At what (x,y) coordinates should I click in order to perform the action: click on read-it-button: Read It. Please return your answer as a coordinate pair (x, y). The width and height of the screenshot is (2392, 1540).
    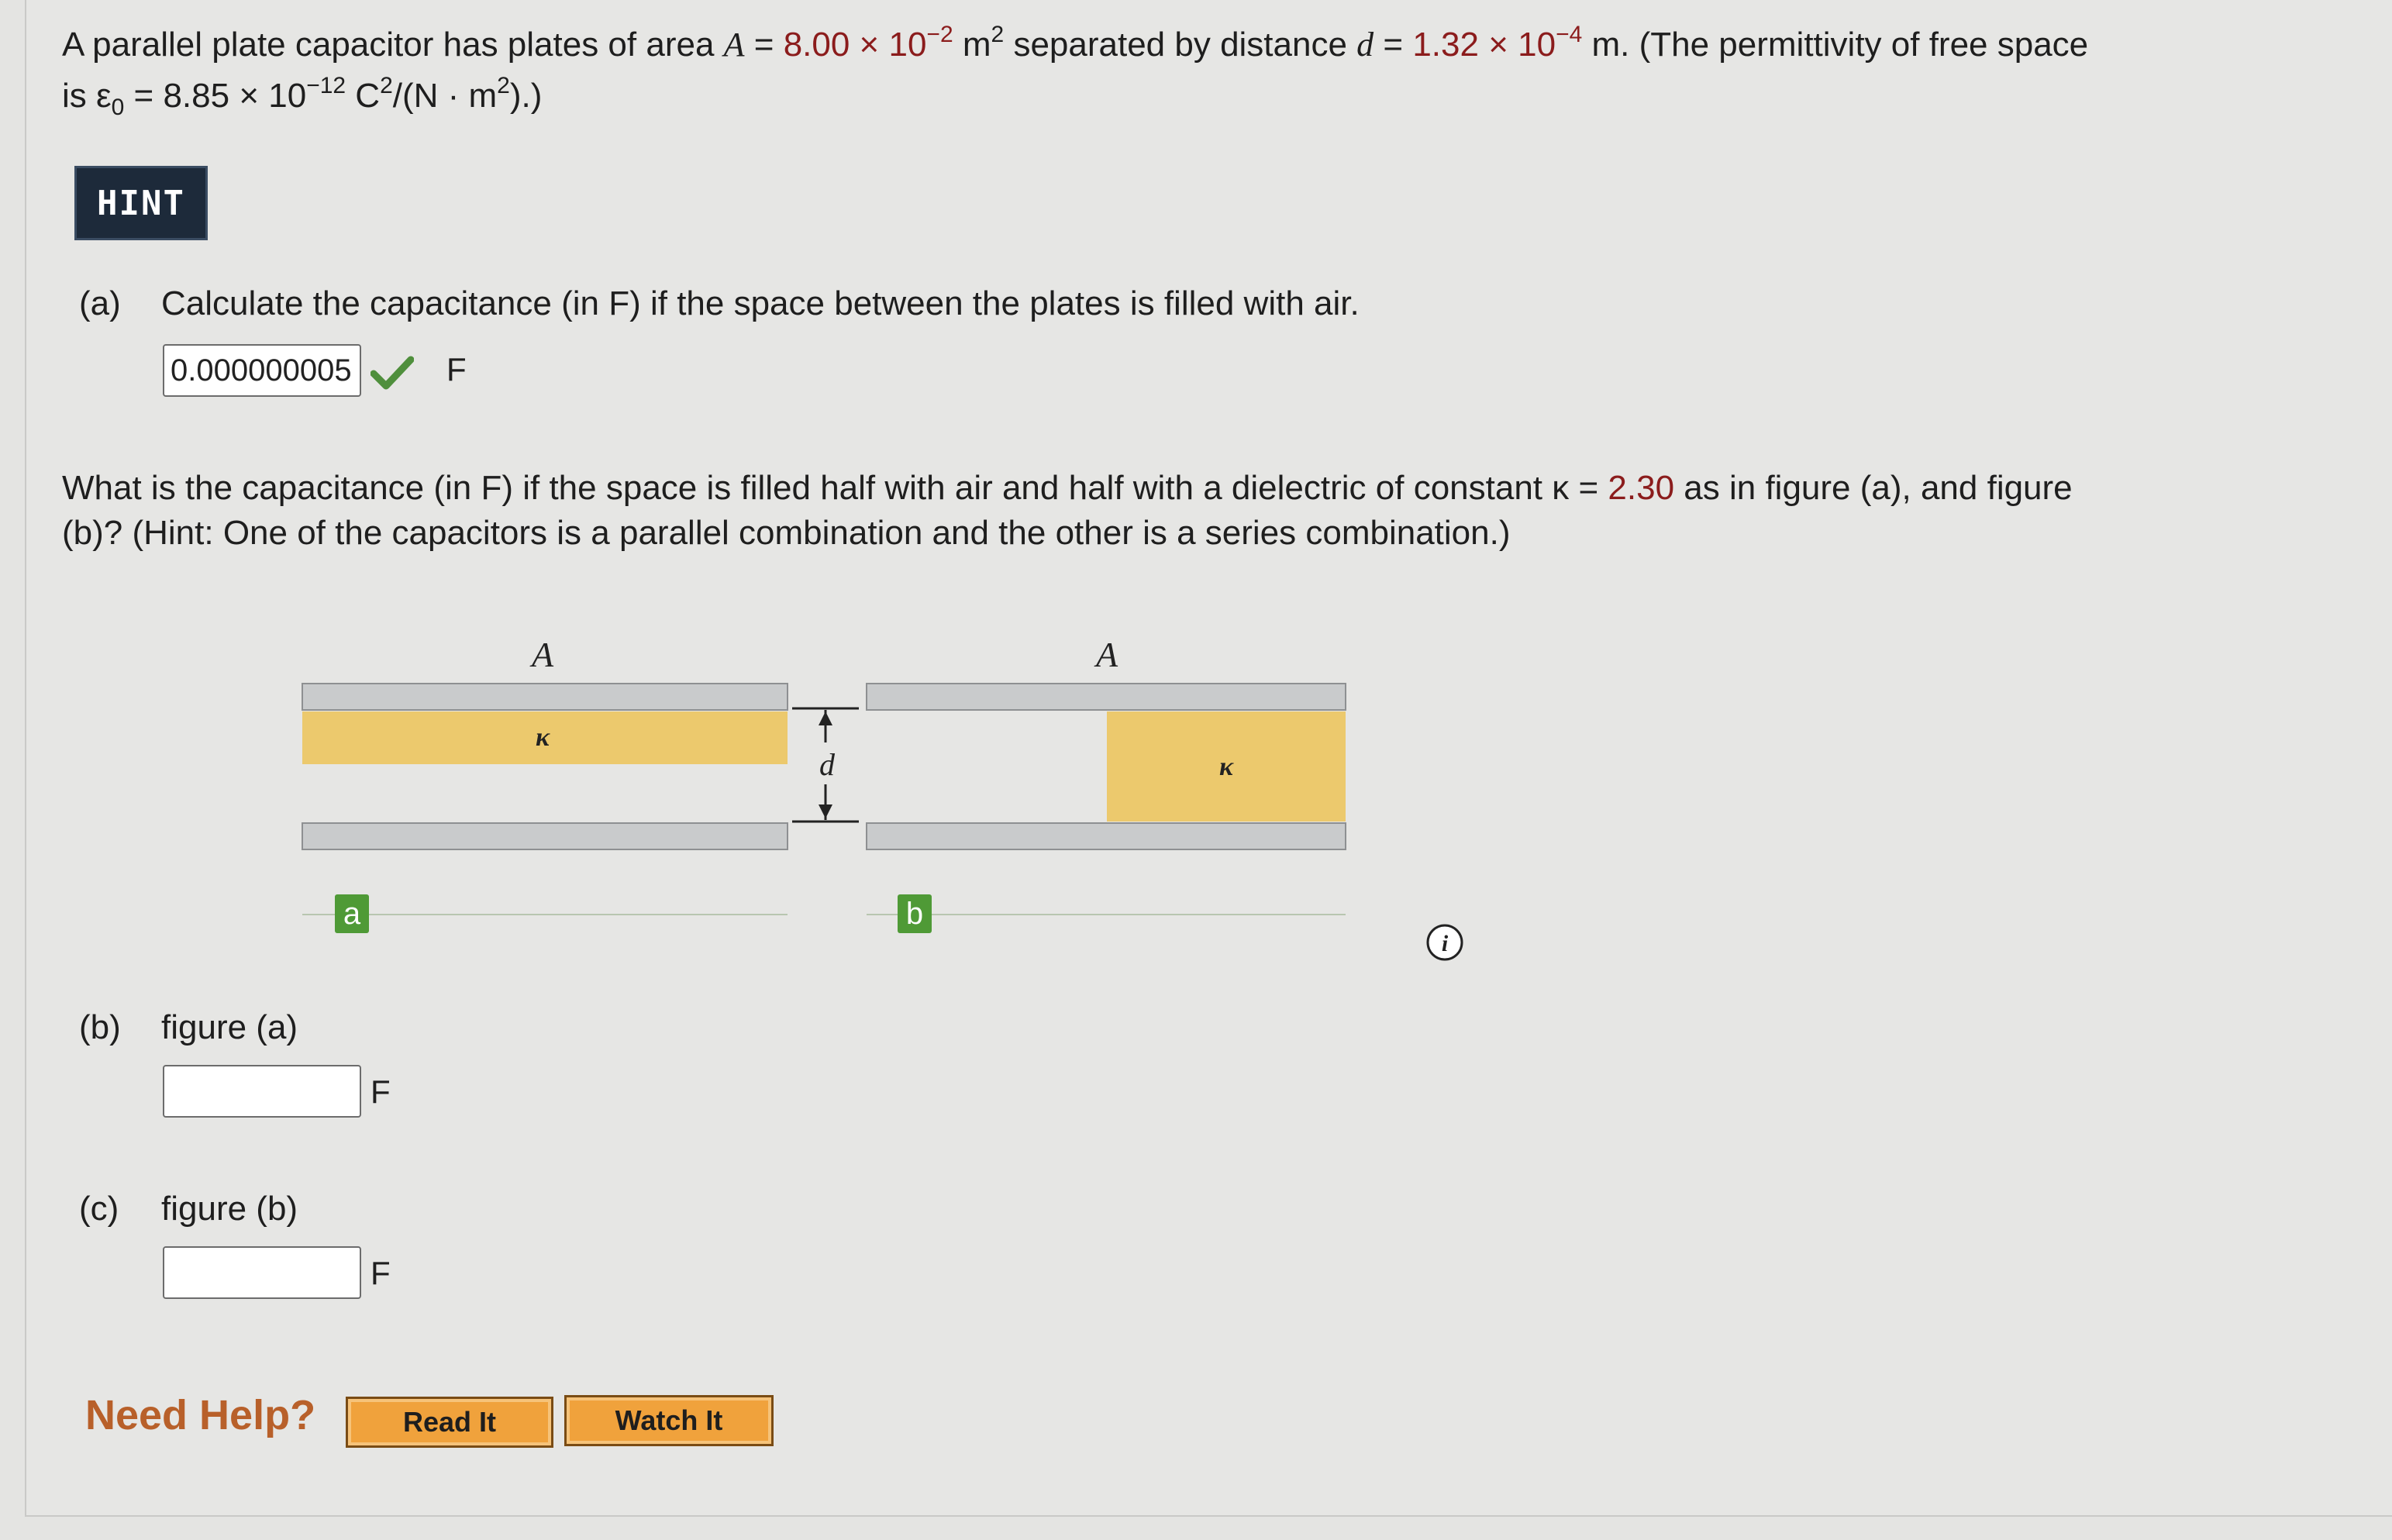
    Looking at the image, I should click on (449, 1422).